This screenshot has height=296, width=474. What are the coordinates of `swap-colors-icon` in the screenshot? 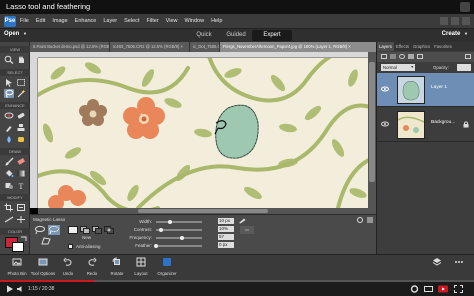 It's located at (23, 239).